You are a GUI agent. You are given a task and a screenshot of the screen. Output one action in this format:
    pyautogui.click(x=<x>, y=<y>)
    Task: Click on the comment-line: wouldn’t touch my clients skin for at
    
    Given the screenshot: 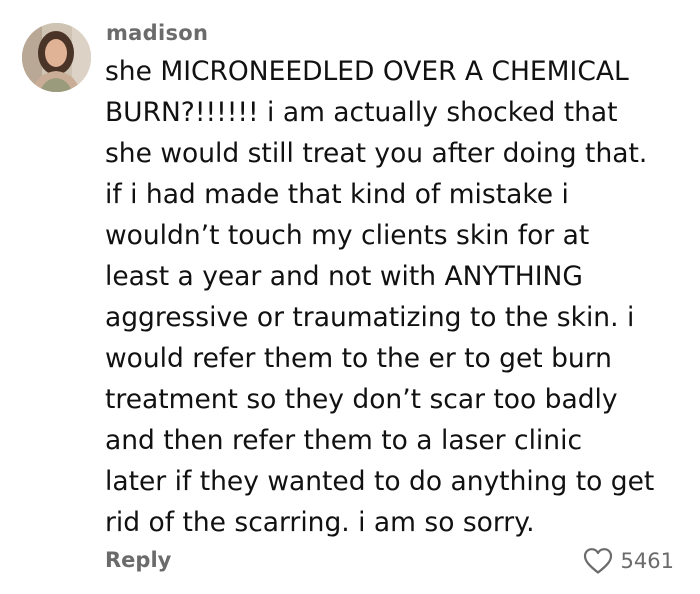 What is the action you would take?
    pyautogui.click(x=347, y=235)
    